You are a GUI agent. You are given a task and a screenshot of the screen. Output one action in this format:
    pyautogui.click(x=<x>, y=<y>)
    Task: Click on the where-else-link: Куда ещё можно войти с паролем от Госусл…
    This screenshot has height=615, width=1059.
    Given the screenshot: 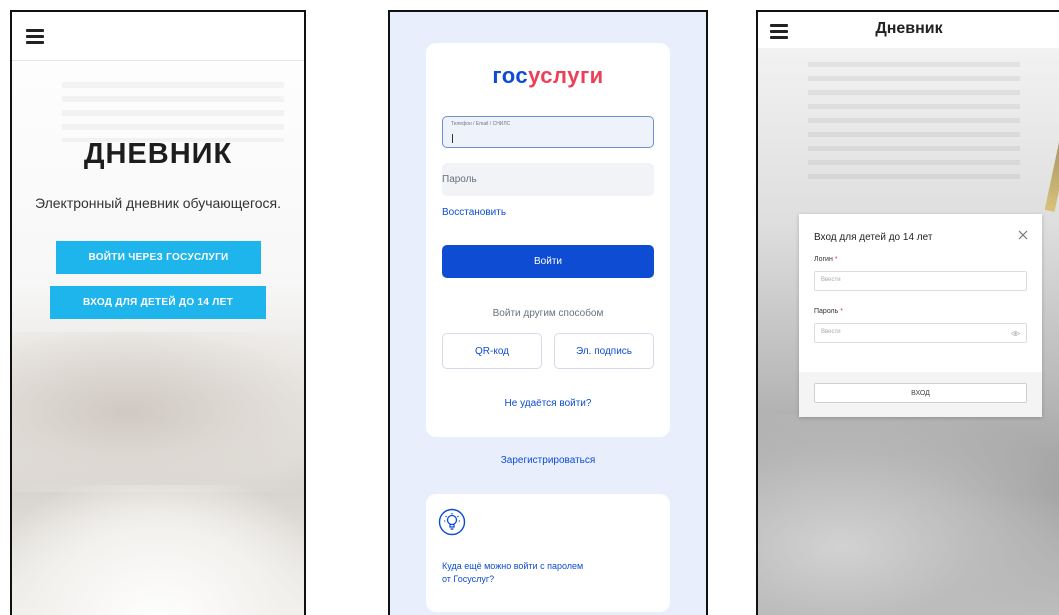 What is the action you would take?
    pyautogui.click(x=517, y=573)
    